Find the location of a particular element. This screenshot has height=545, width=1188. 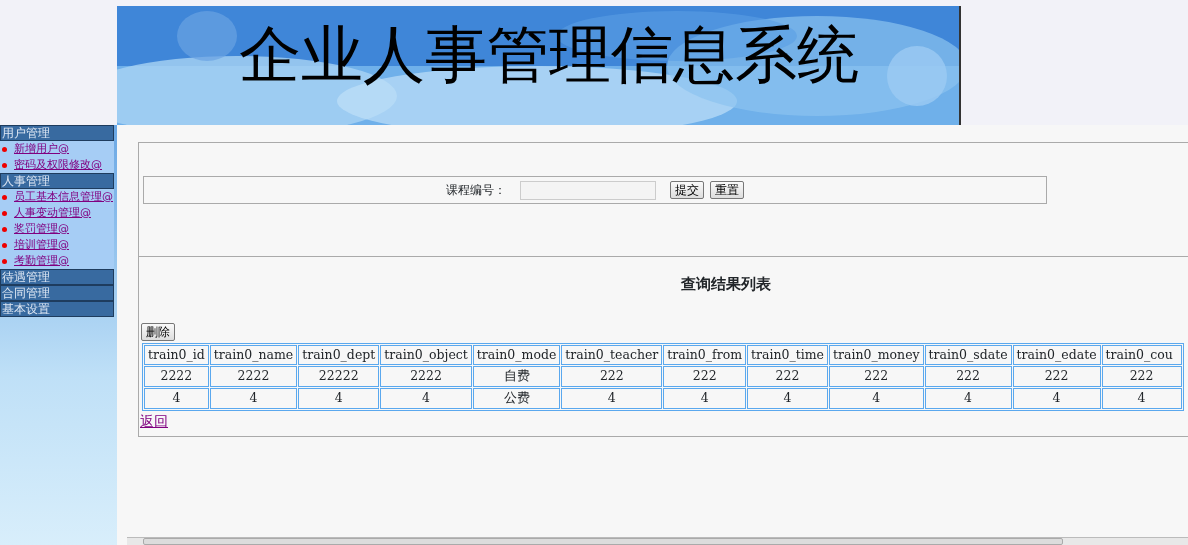

menu-group-header: 合同管理 is located at coordinates (57, 293).